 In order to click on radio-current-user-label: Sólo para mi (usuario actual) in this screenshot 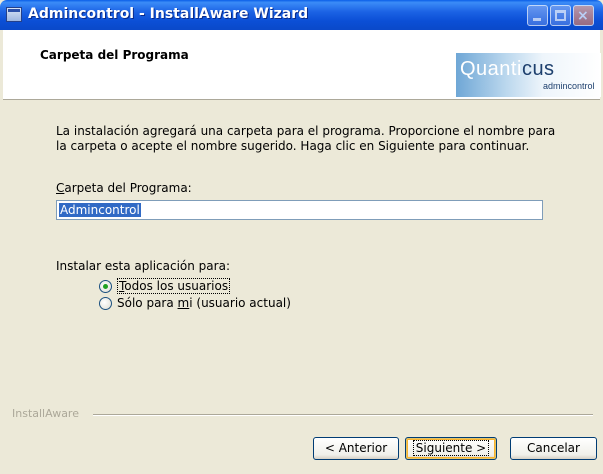, I will do `click(204, 303)`.